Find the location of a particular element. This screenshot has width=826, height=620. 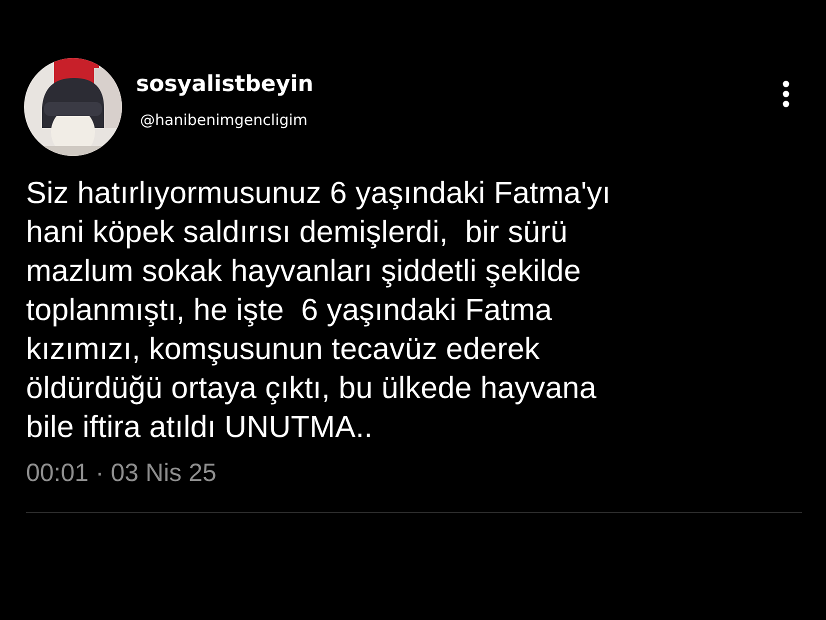

more-options-icon is located at coordinates (786, 94).